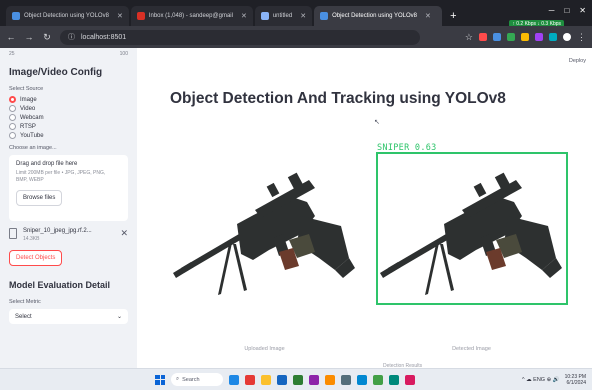  What do you see at coordinates (56, 72) in the screenshot?
I see `config-heading: Image/Video Config` at bounding box center [56, 72].